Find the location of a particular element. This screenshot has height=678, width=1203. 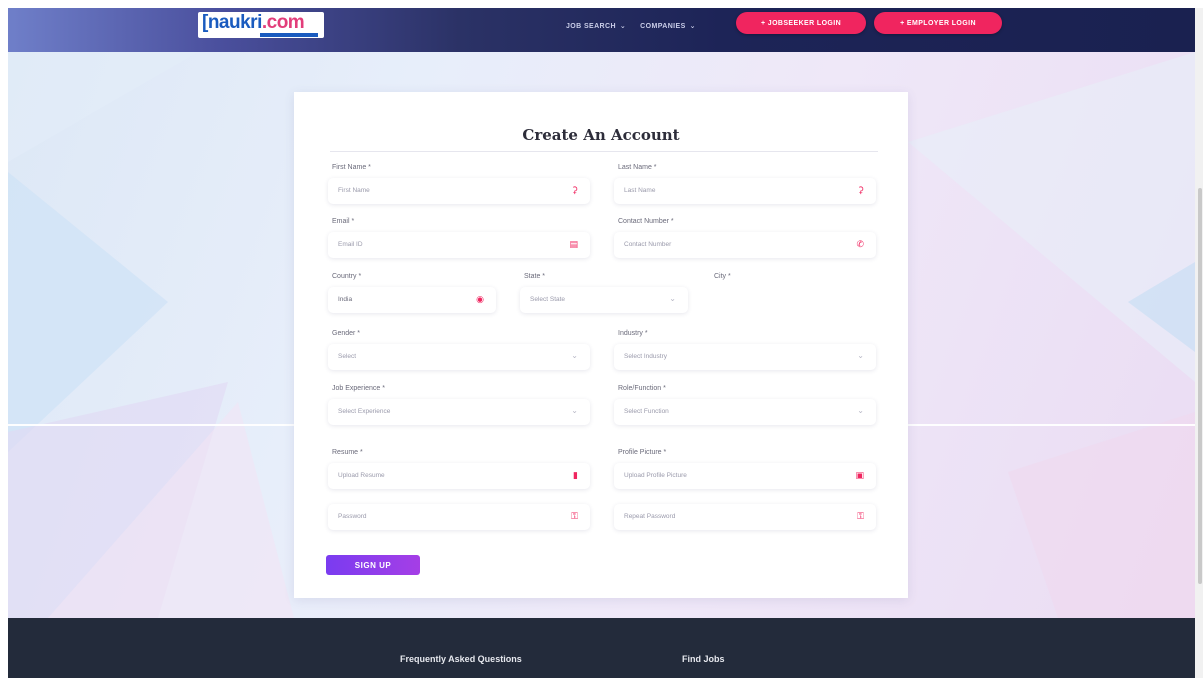

nav-job-search-label: JOB SEARCH is located at coordinates (591, 26).